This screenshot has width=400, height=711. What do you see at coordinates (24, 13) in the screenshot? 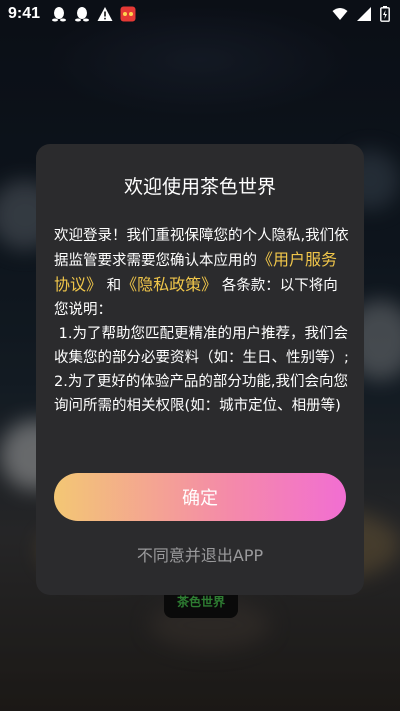
I see `status-time: 9:41` at bounding box center [24, 13].